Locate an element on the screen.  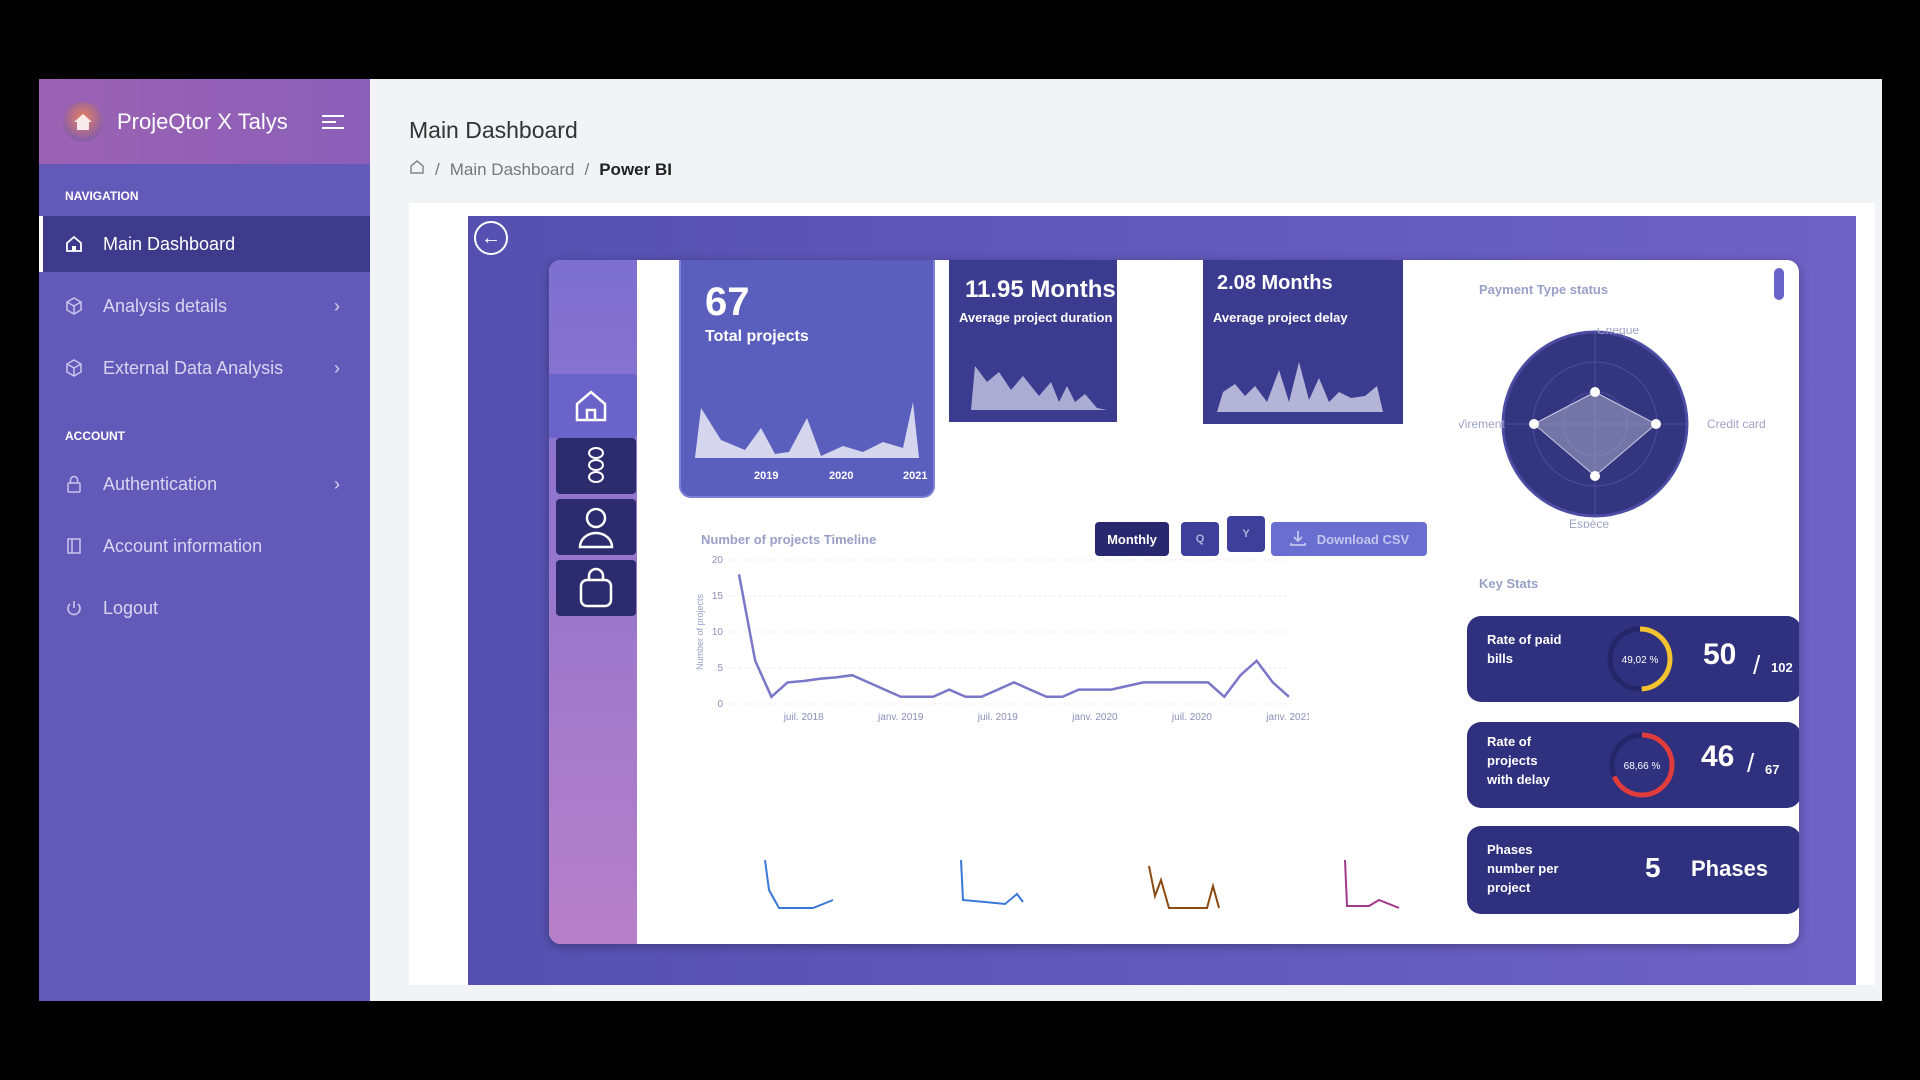
sidebar-item-label: Authentication is located at coordinates (160, 483).